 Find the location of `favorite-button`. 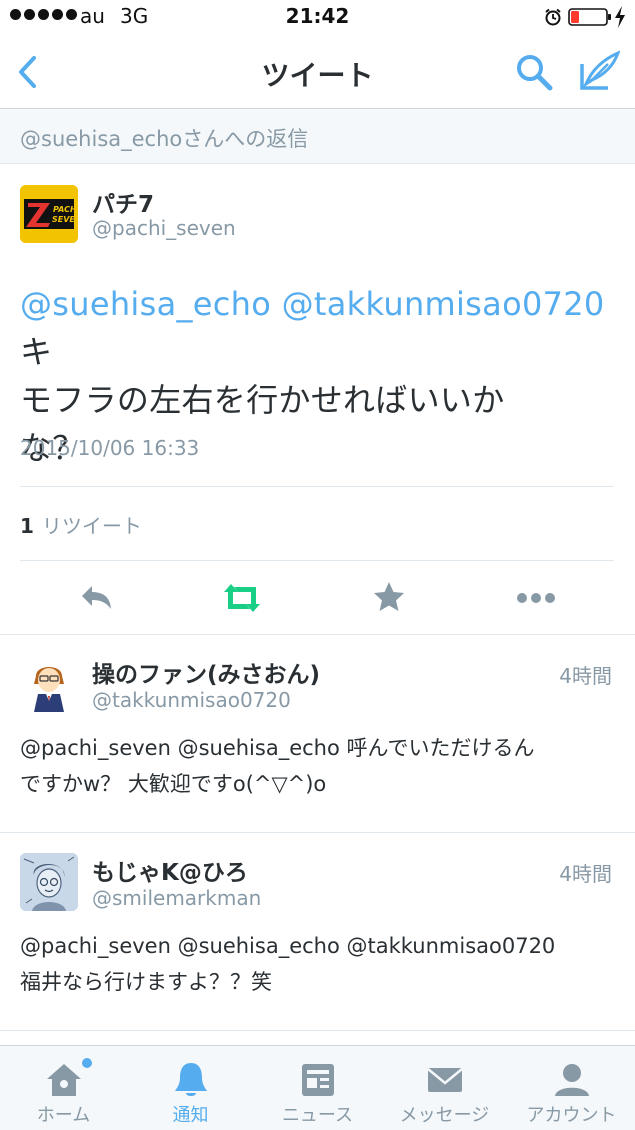

favorite-button is located at coordinates (389, 597).